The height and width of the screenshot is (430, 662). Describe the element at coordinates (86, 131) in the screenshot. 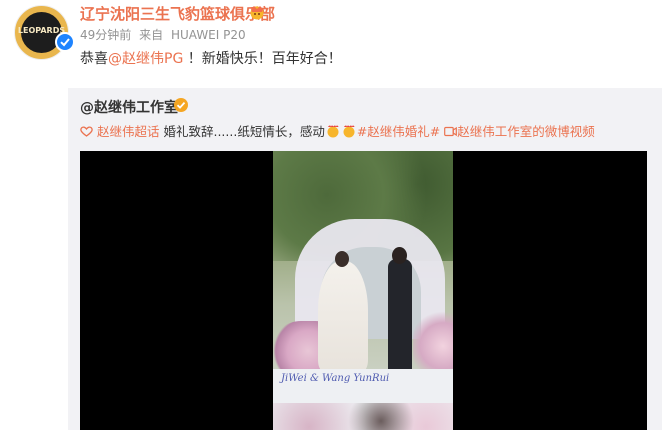

I see `supertopic-icon` at that location.